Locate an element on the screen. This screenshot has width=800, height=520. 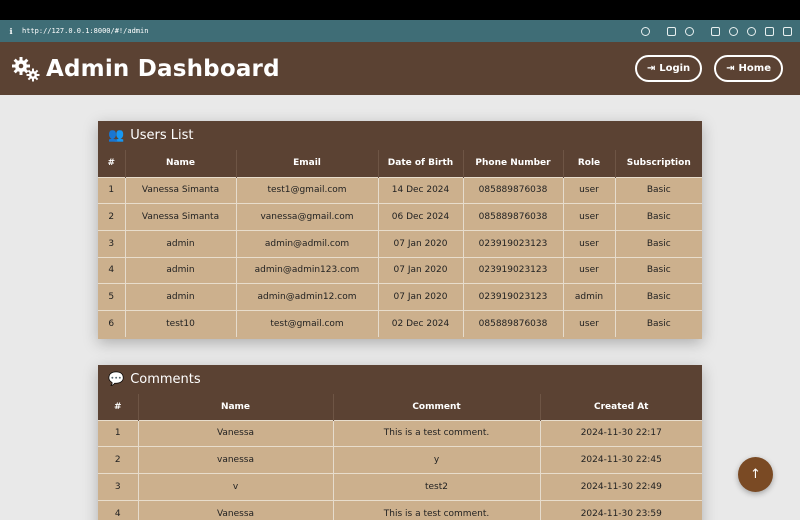
brand: Admin Dashboard is located at coordinates (146, 69).